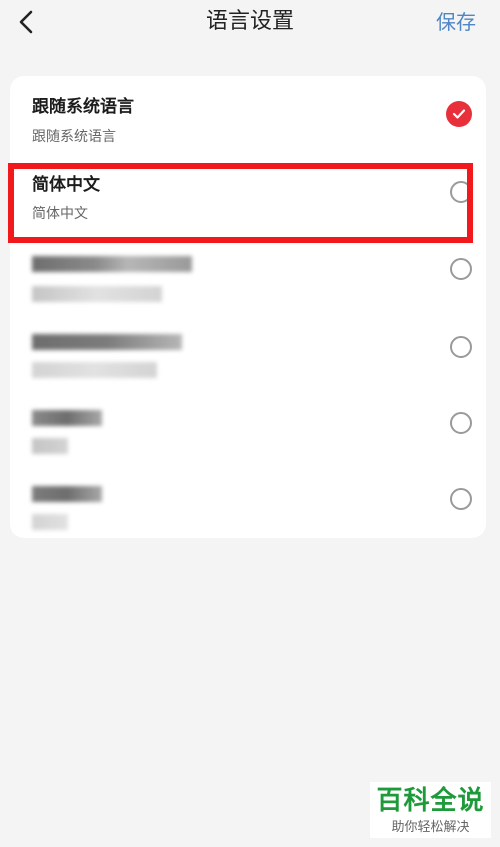 This screenshot has width=500, height=847. Describe the element at coordinates (83, 107) in the screenshot. I see `language-name: 跟随系统语言` at that location.